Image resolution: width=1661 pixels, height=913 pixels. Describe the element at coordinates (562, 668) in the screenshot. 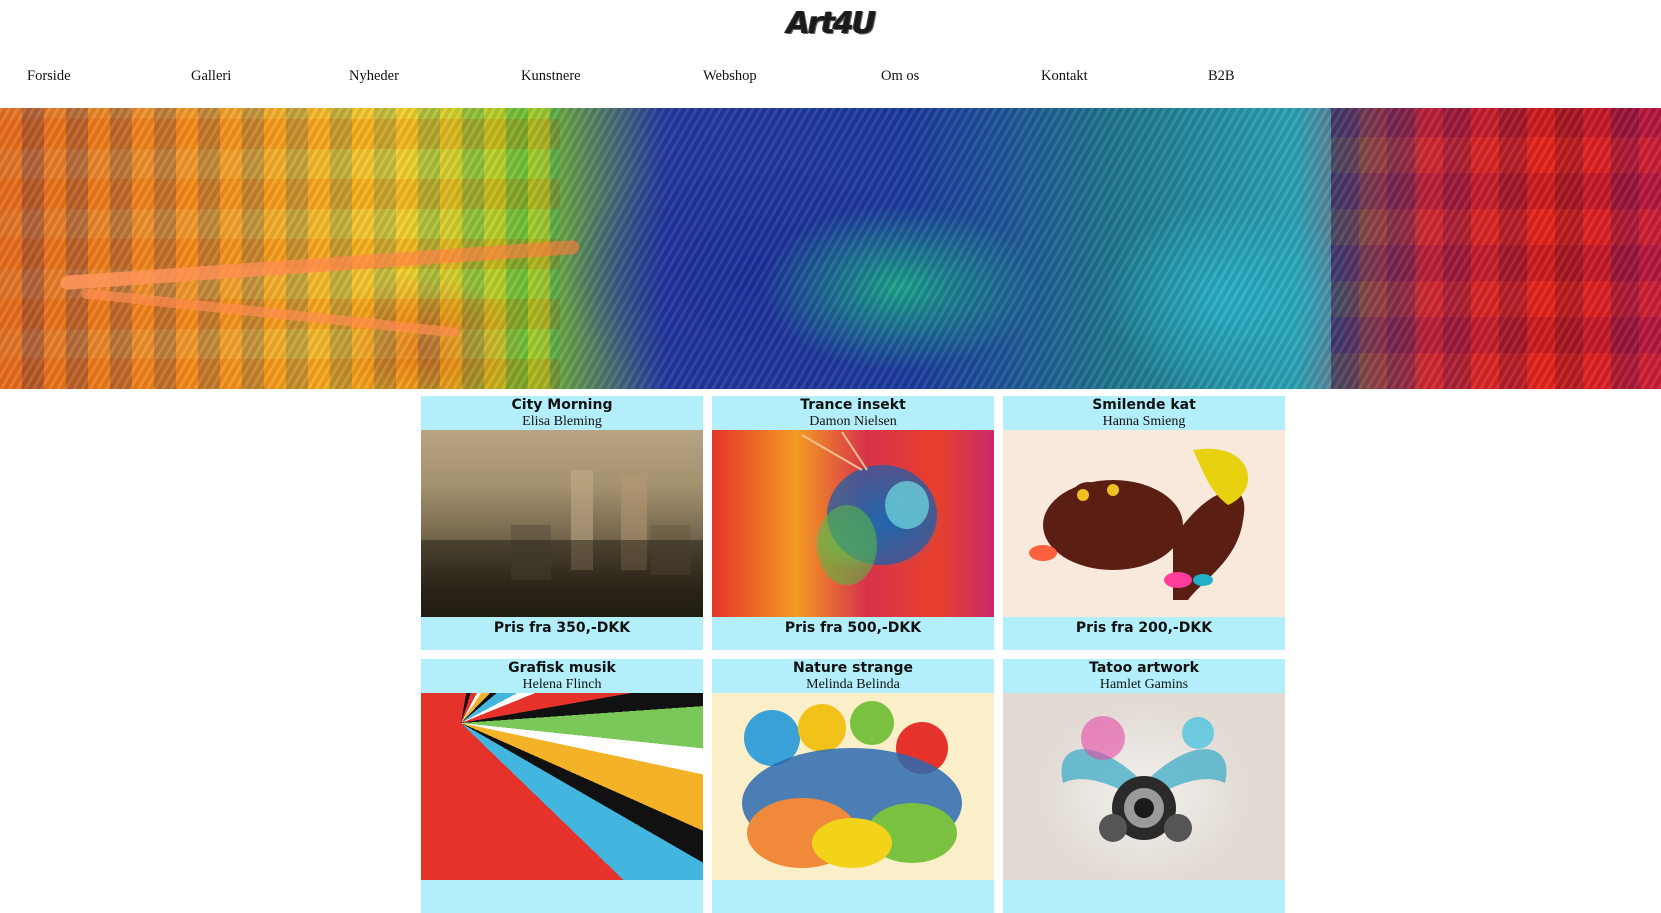

I see `product-title: Grafisk musik` at that location.